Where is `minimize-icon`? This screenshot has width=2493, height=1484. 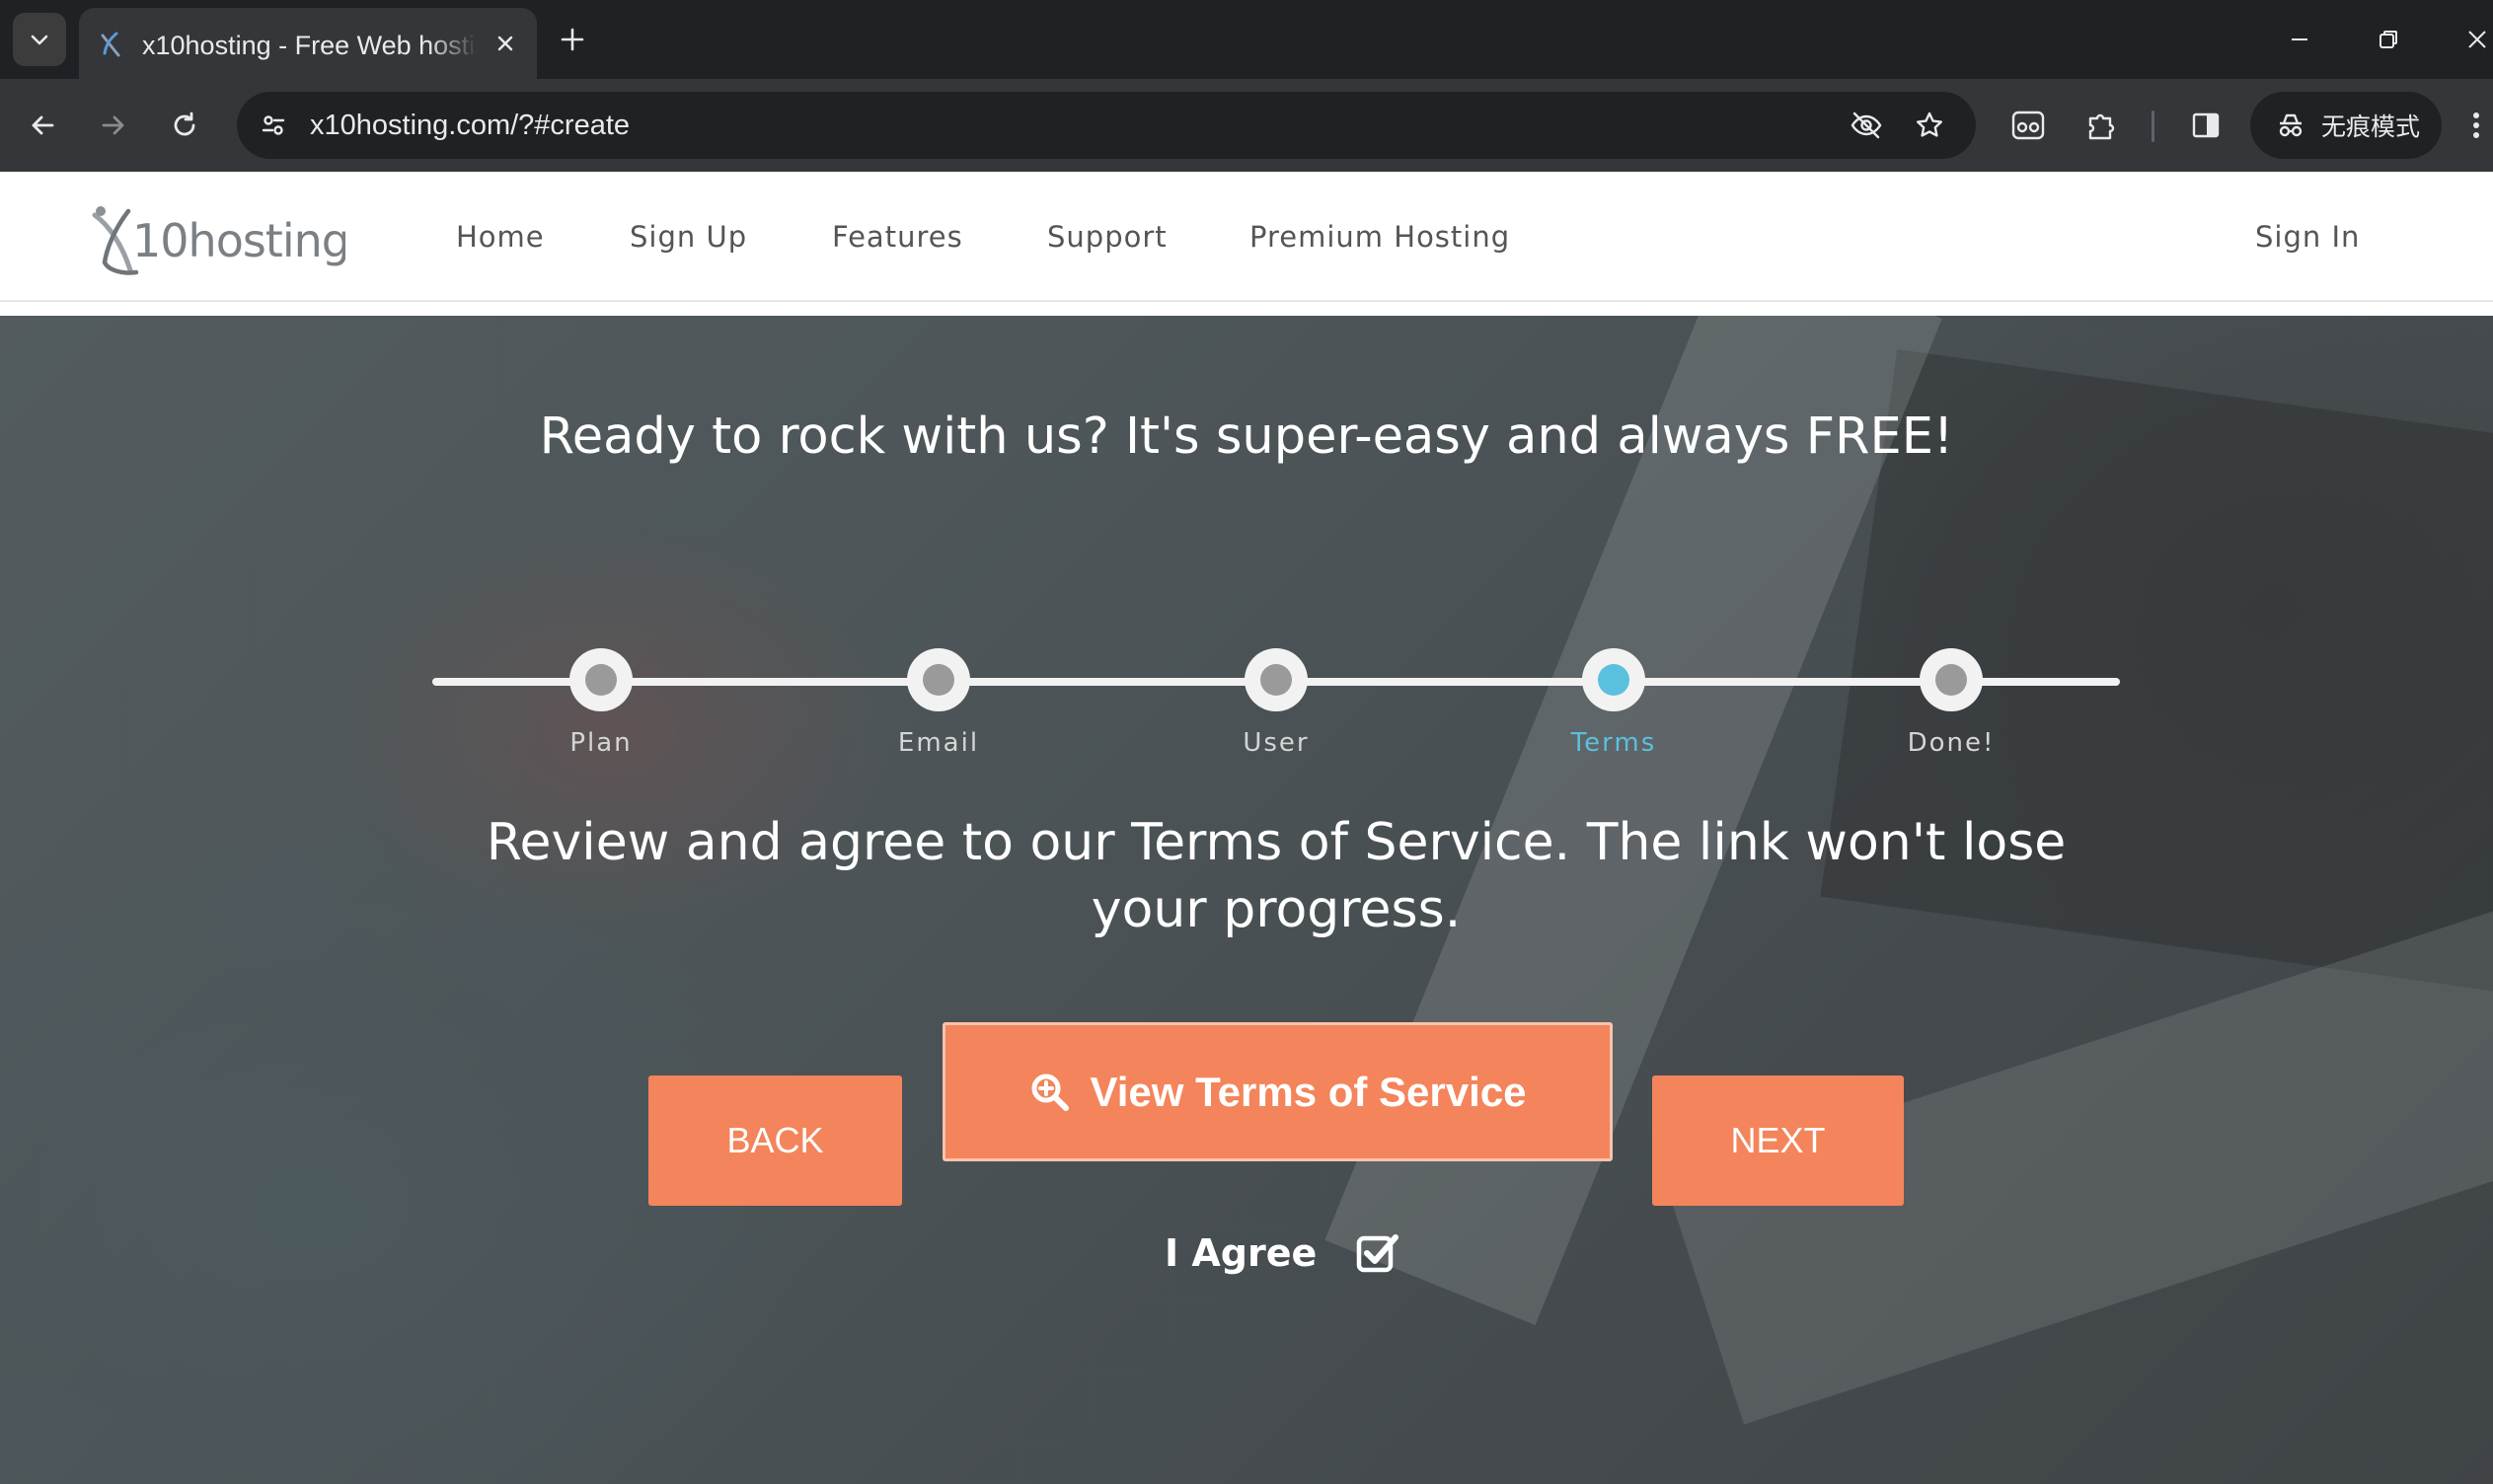
minimize-icon is located at coordinates (2299, 39).